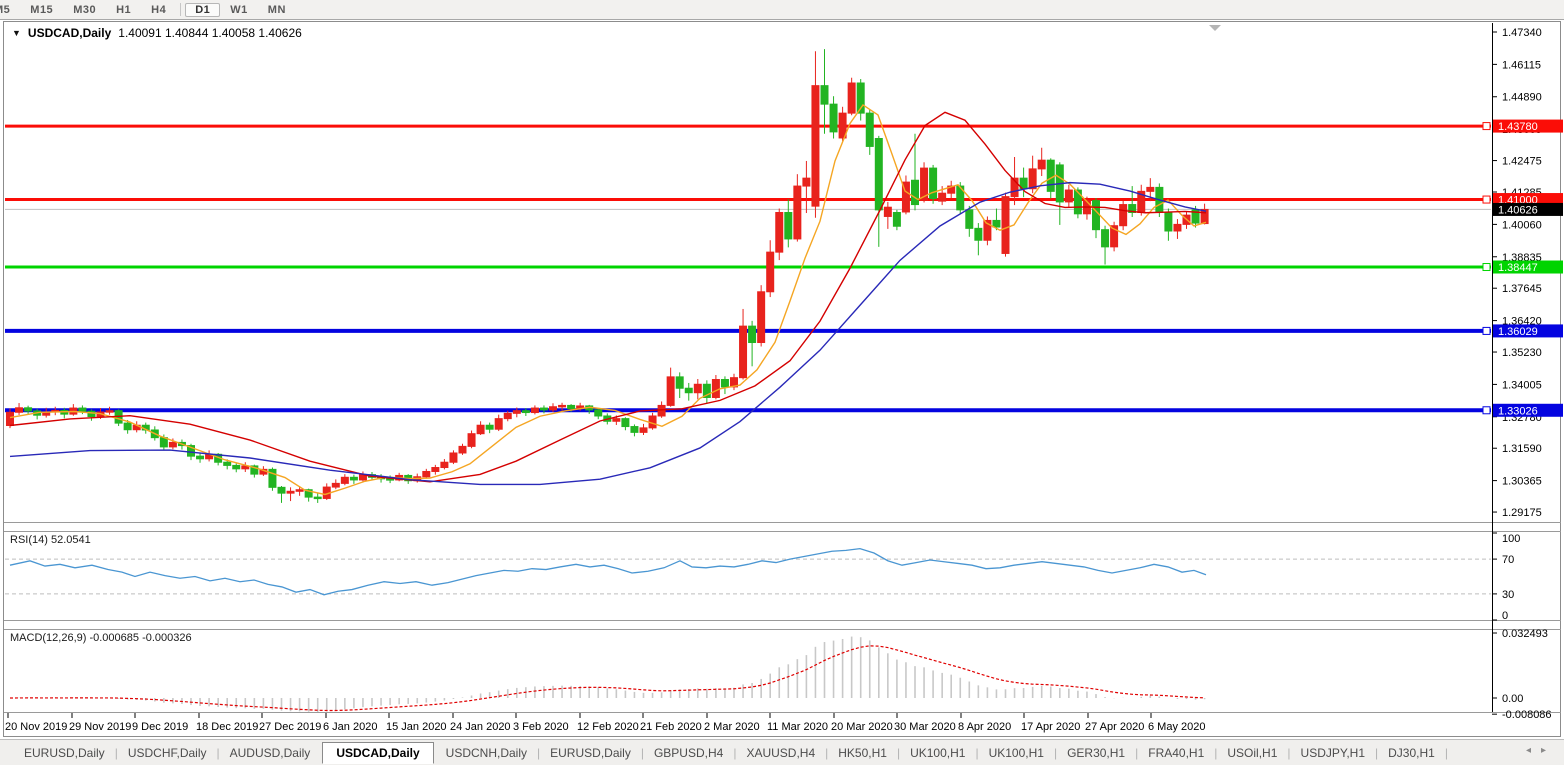 This screenshot has width=1564, height=765. Describe the element at coordinates (1521, 65) in the screenshot. I see `svg-text: 1.46115` at that location.